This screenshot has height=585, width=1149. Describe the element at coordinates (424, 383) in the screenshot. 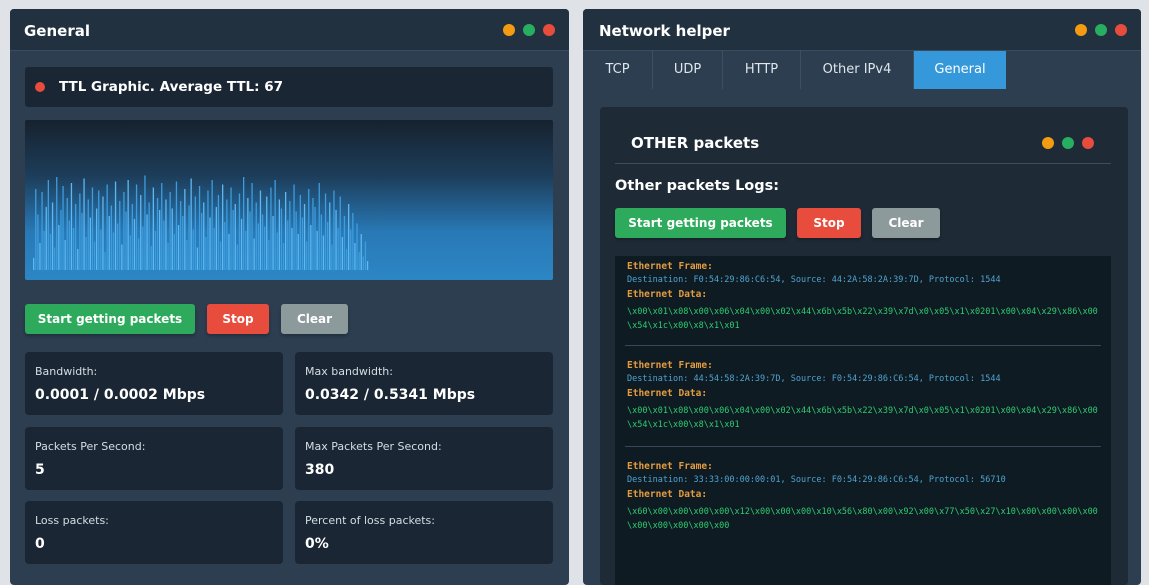

I see `max-bandwidth-card: Max bandwidth: 0.0342 / 0.5341 Mbps` at that location.